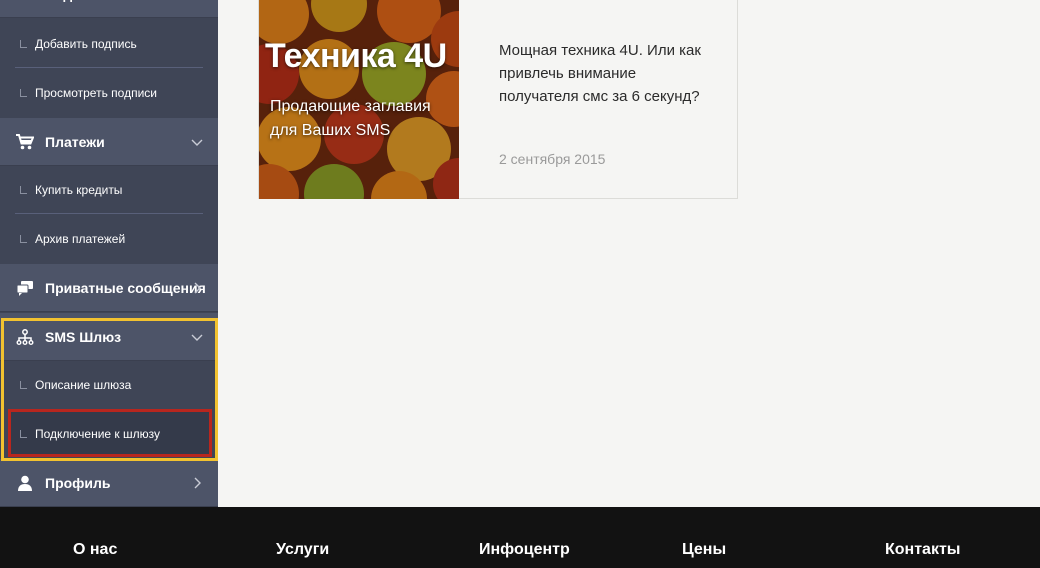 The height and width of the screenshot is (568, 1040). What do you see at coordinates (197, 142) in the screenshot?
I see `chevron-down-icon` at bounding box center [197, 142].